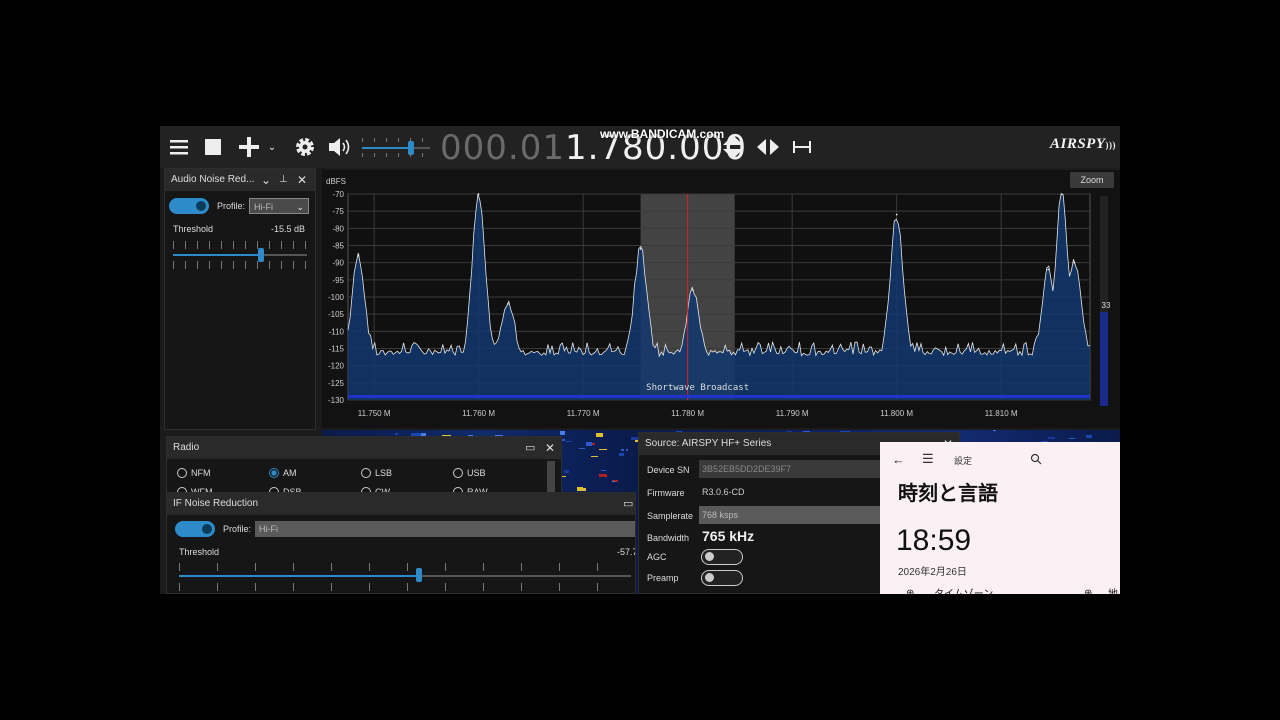 This screenshot has height=720, width=1280. What do you see at coordinates (213, 147) in the screenshot?
I see `stop-icon` at bounding box center [213, 147].